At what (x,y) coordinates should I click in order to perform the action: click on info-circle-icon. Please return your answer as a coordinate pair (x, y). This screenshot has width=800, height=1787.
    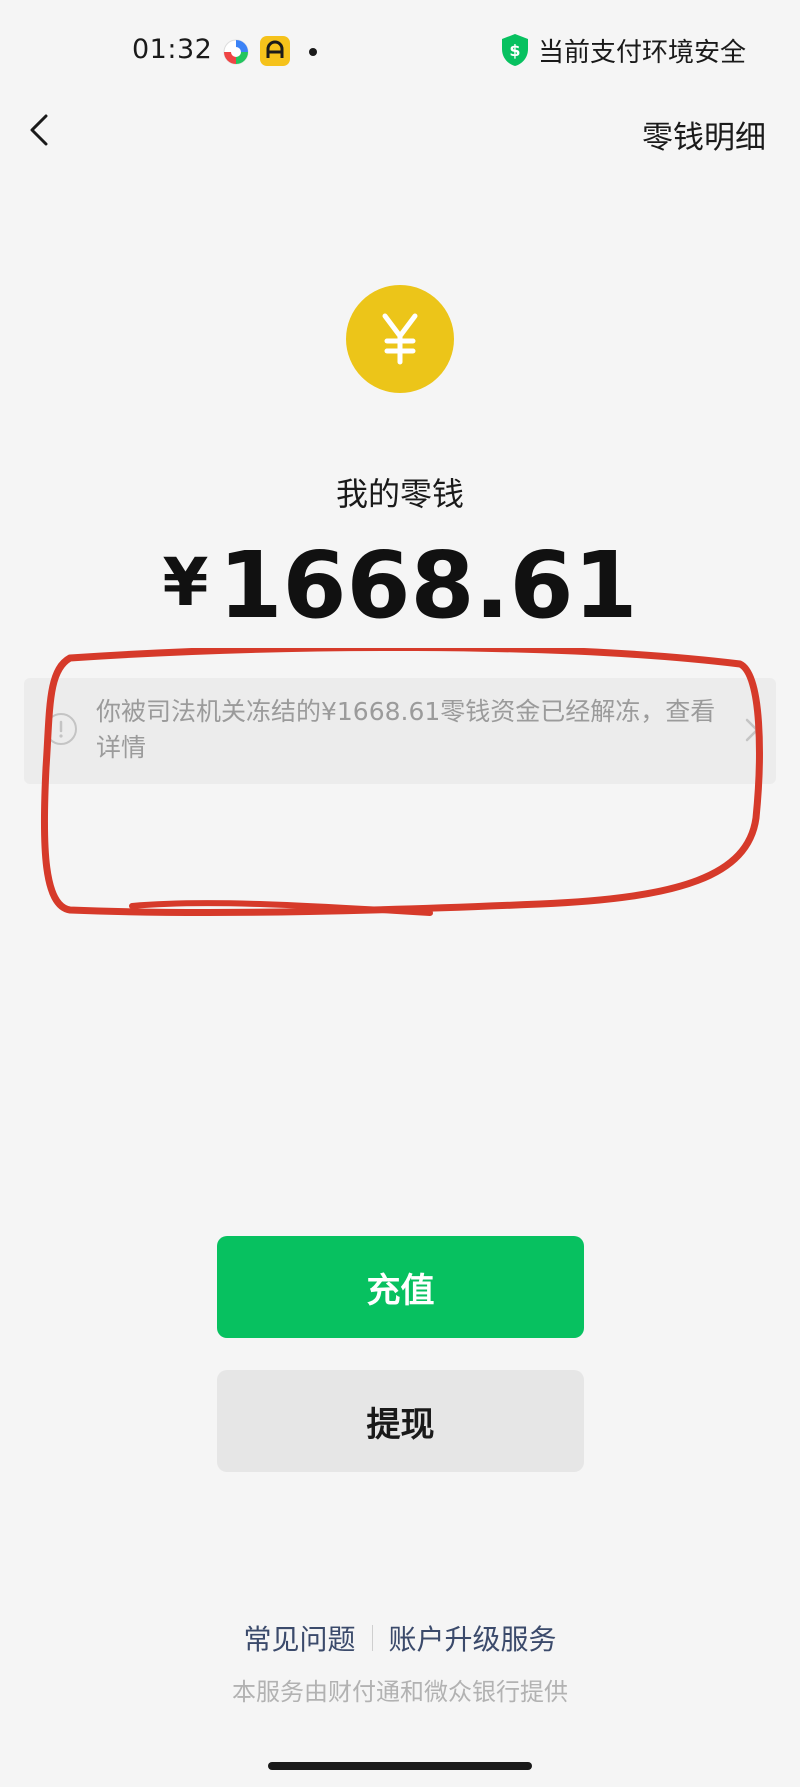
    Looking at the image, I should click on (61, 729).